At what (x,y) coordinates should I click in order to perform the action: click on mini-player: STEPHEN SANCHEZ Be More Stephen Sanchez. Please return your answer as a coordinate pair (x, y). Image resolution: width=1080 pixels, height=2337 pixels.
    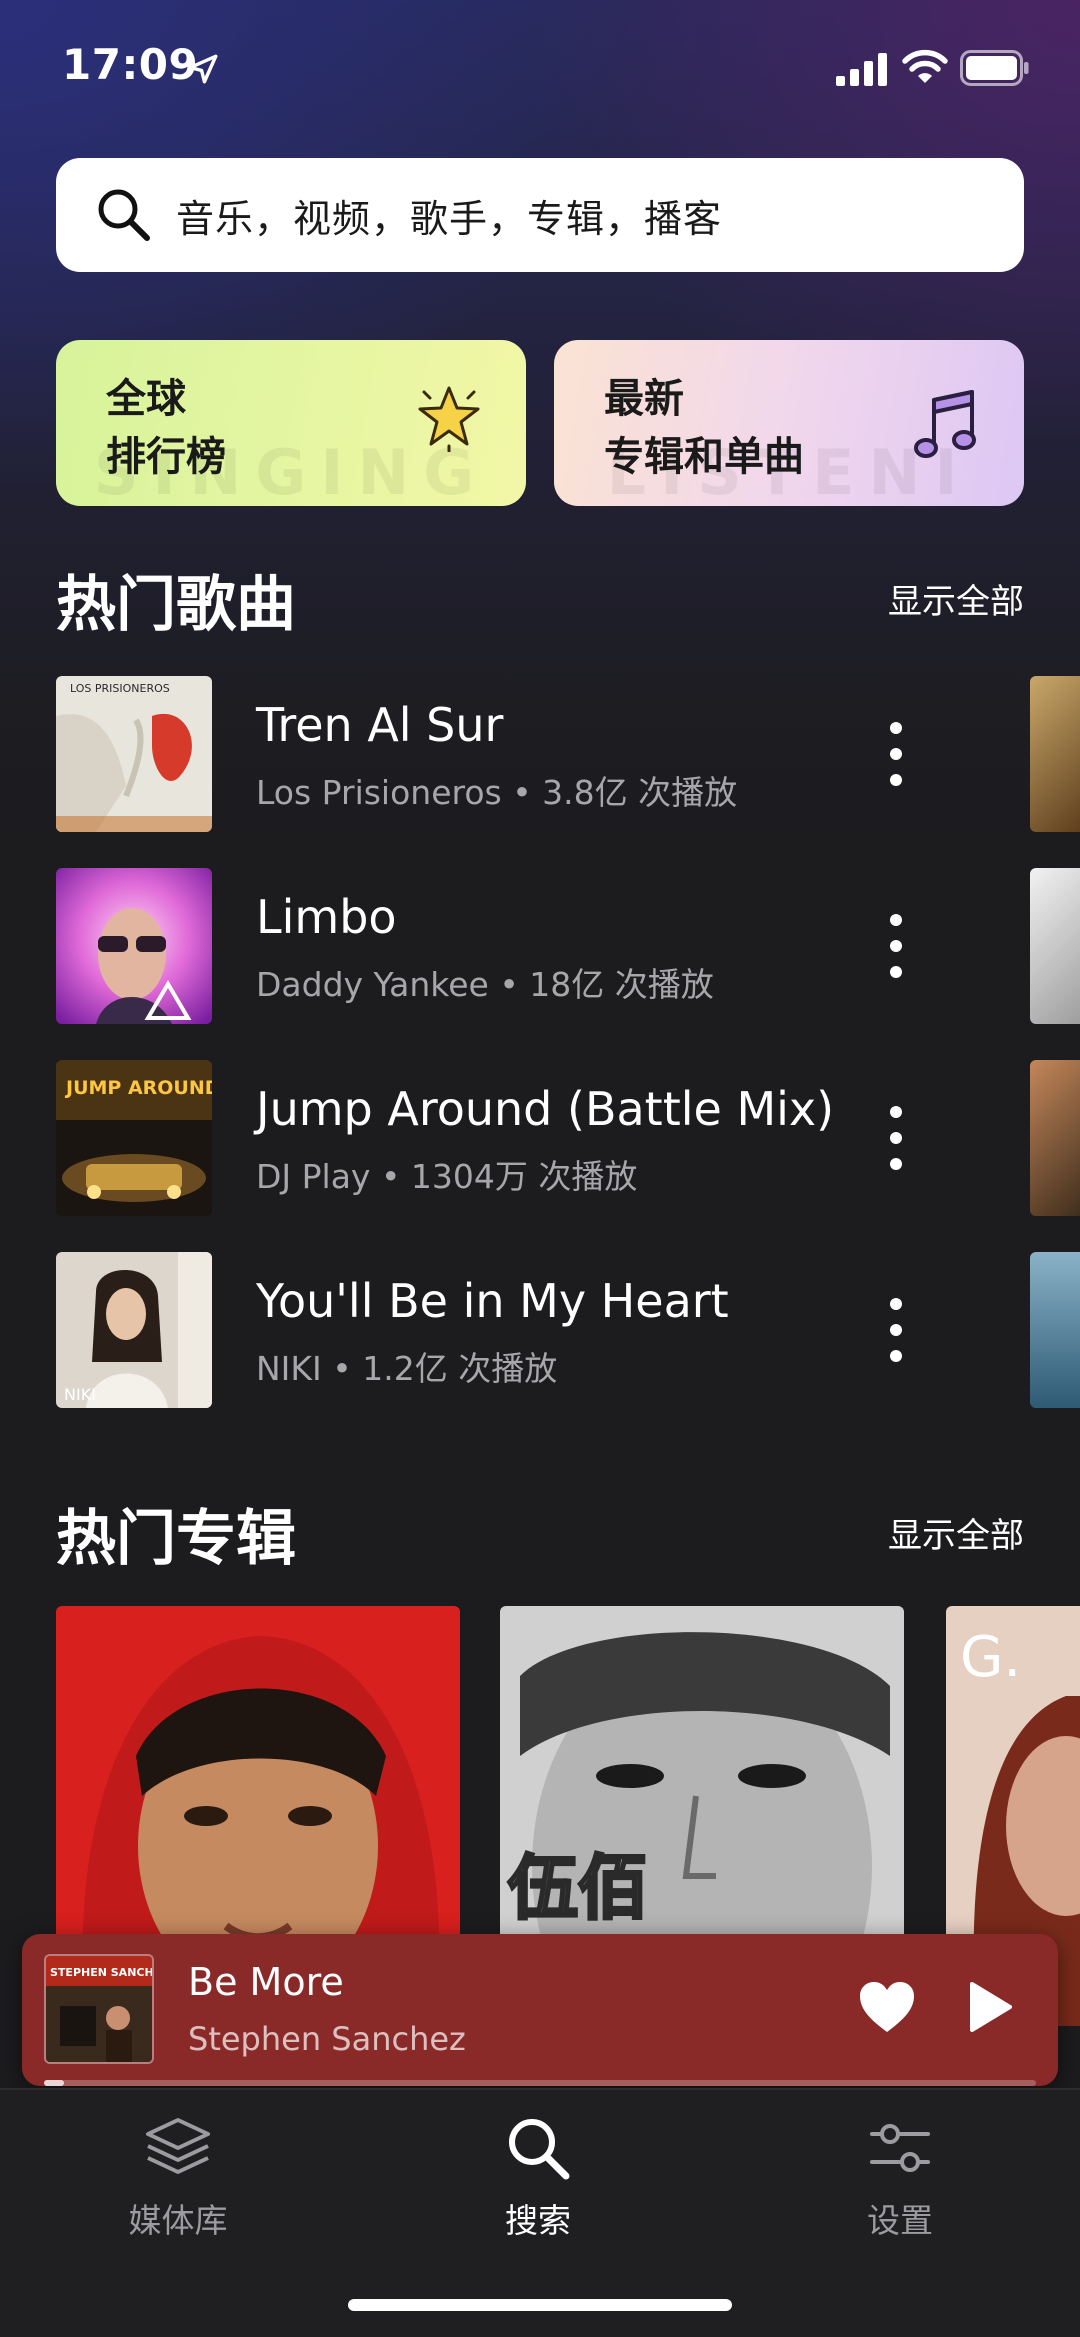
    Looking at the image, I should click on (540, 2010).